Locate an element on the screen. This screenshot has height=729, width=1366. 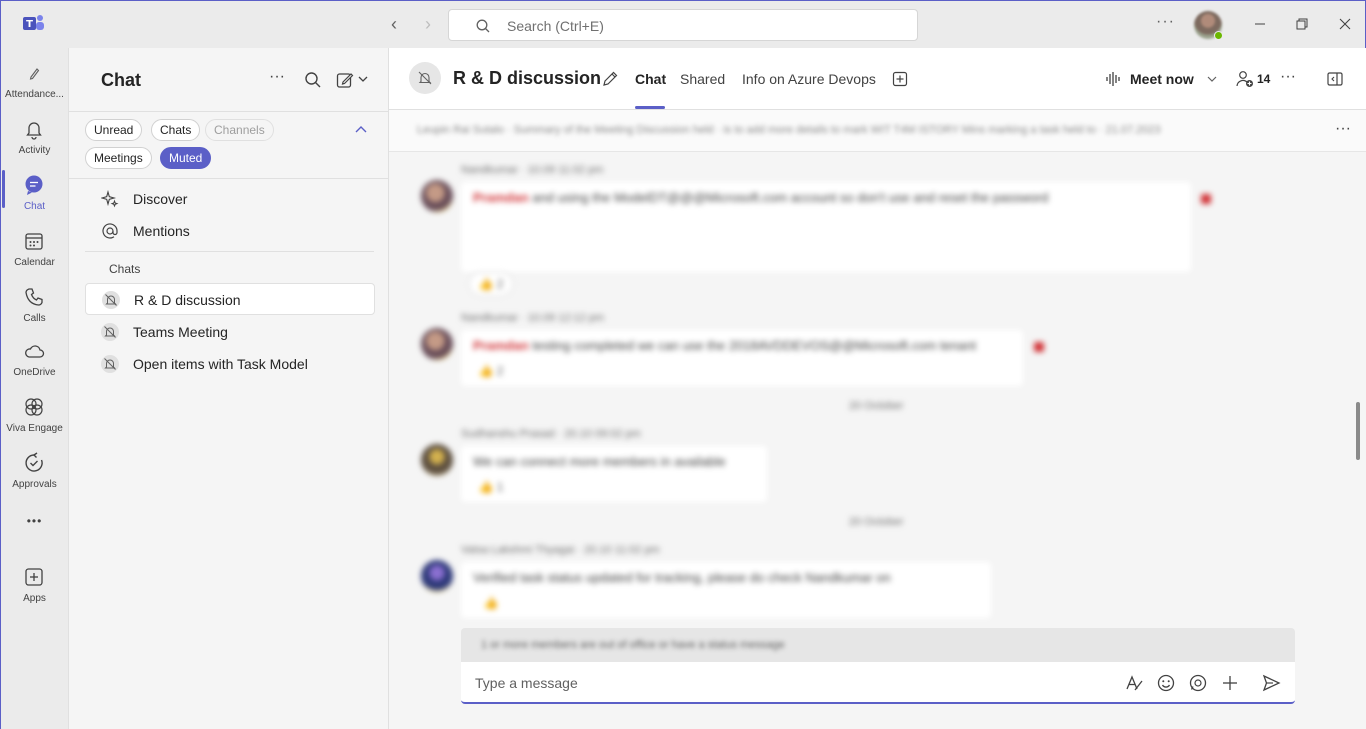
compose-box is located at coordinates (878, 683).